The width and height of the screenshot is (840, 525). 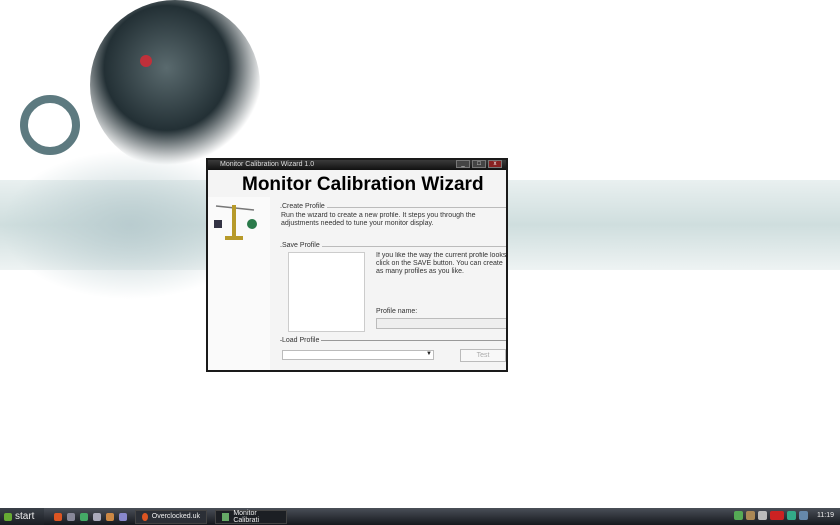 I want to click on media-icon, so click(x=110, y=516).